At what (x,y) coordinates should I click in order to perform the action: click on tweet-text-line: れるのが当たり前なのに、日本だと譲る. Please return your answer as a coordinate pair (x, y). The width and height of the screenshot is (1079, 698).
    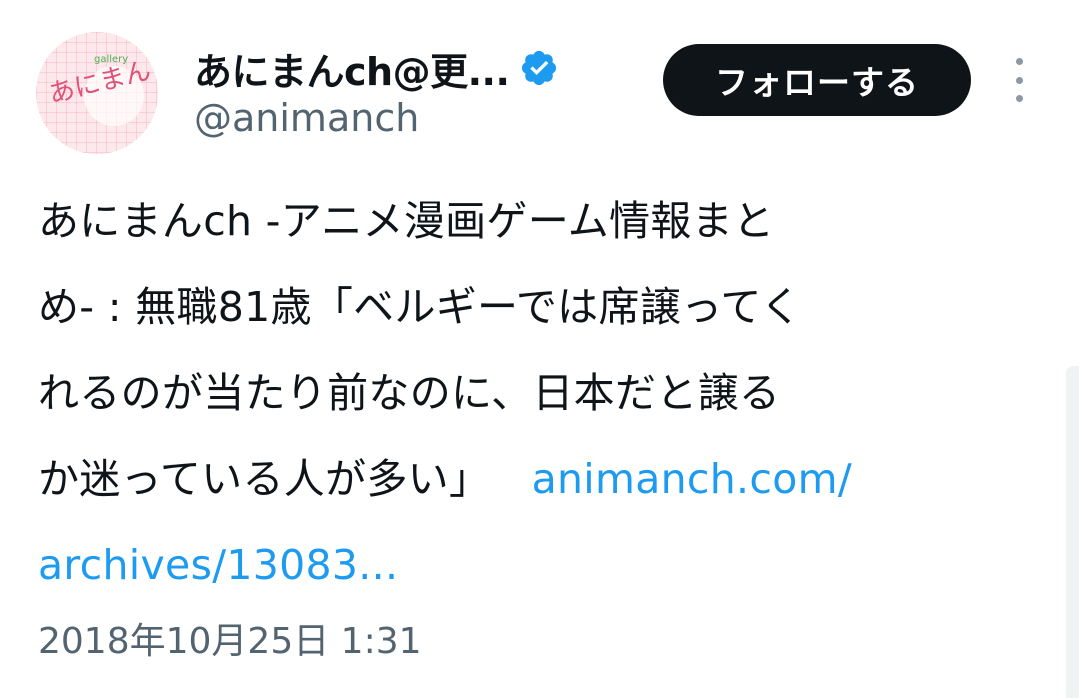
    Looking at the image, I should click on (409, 393).